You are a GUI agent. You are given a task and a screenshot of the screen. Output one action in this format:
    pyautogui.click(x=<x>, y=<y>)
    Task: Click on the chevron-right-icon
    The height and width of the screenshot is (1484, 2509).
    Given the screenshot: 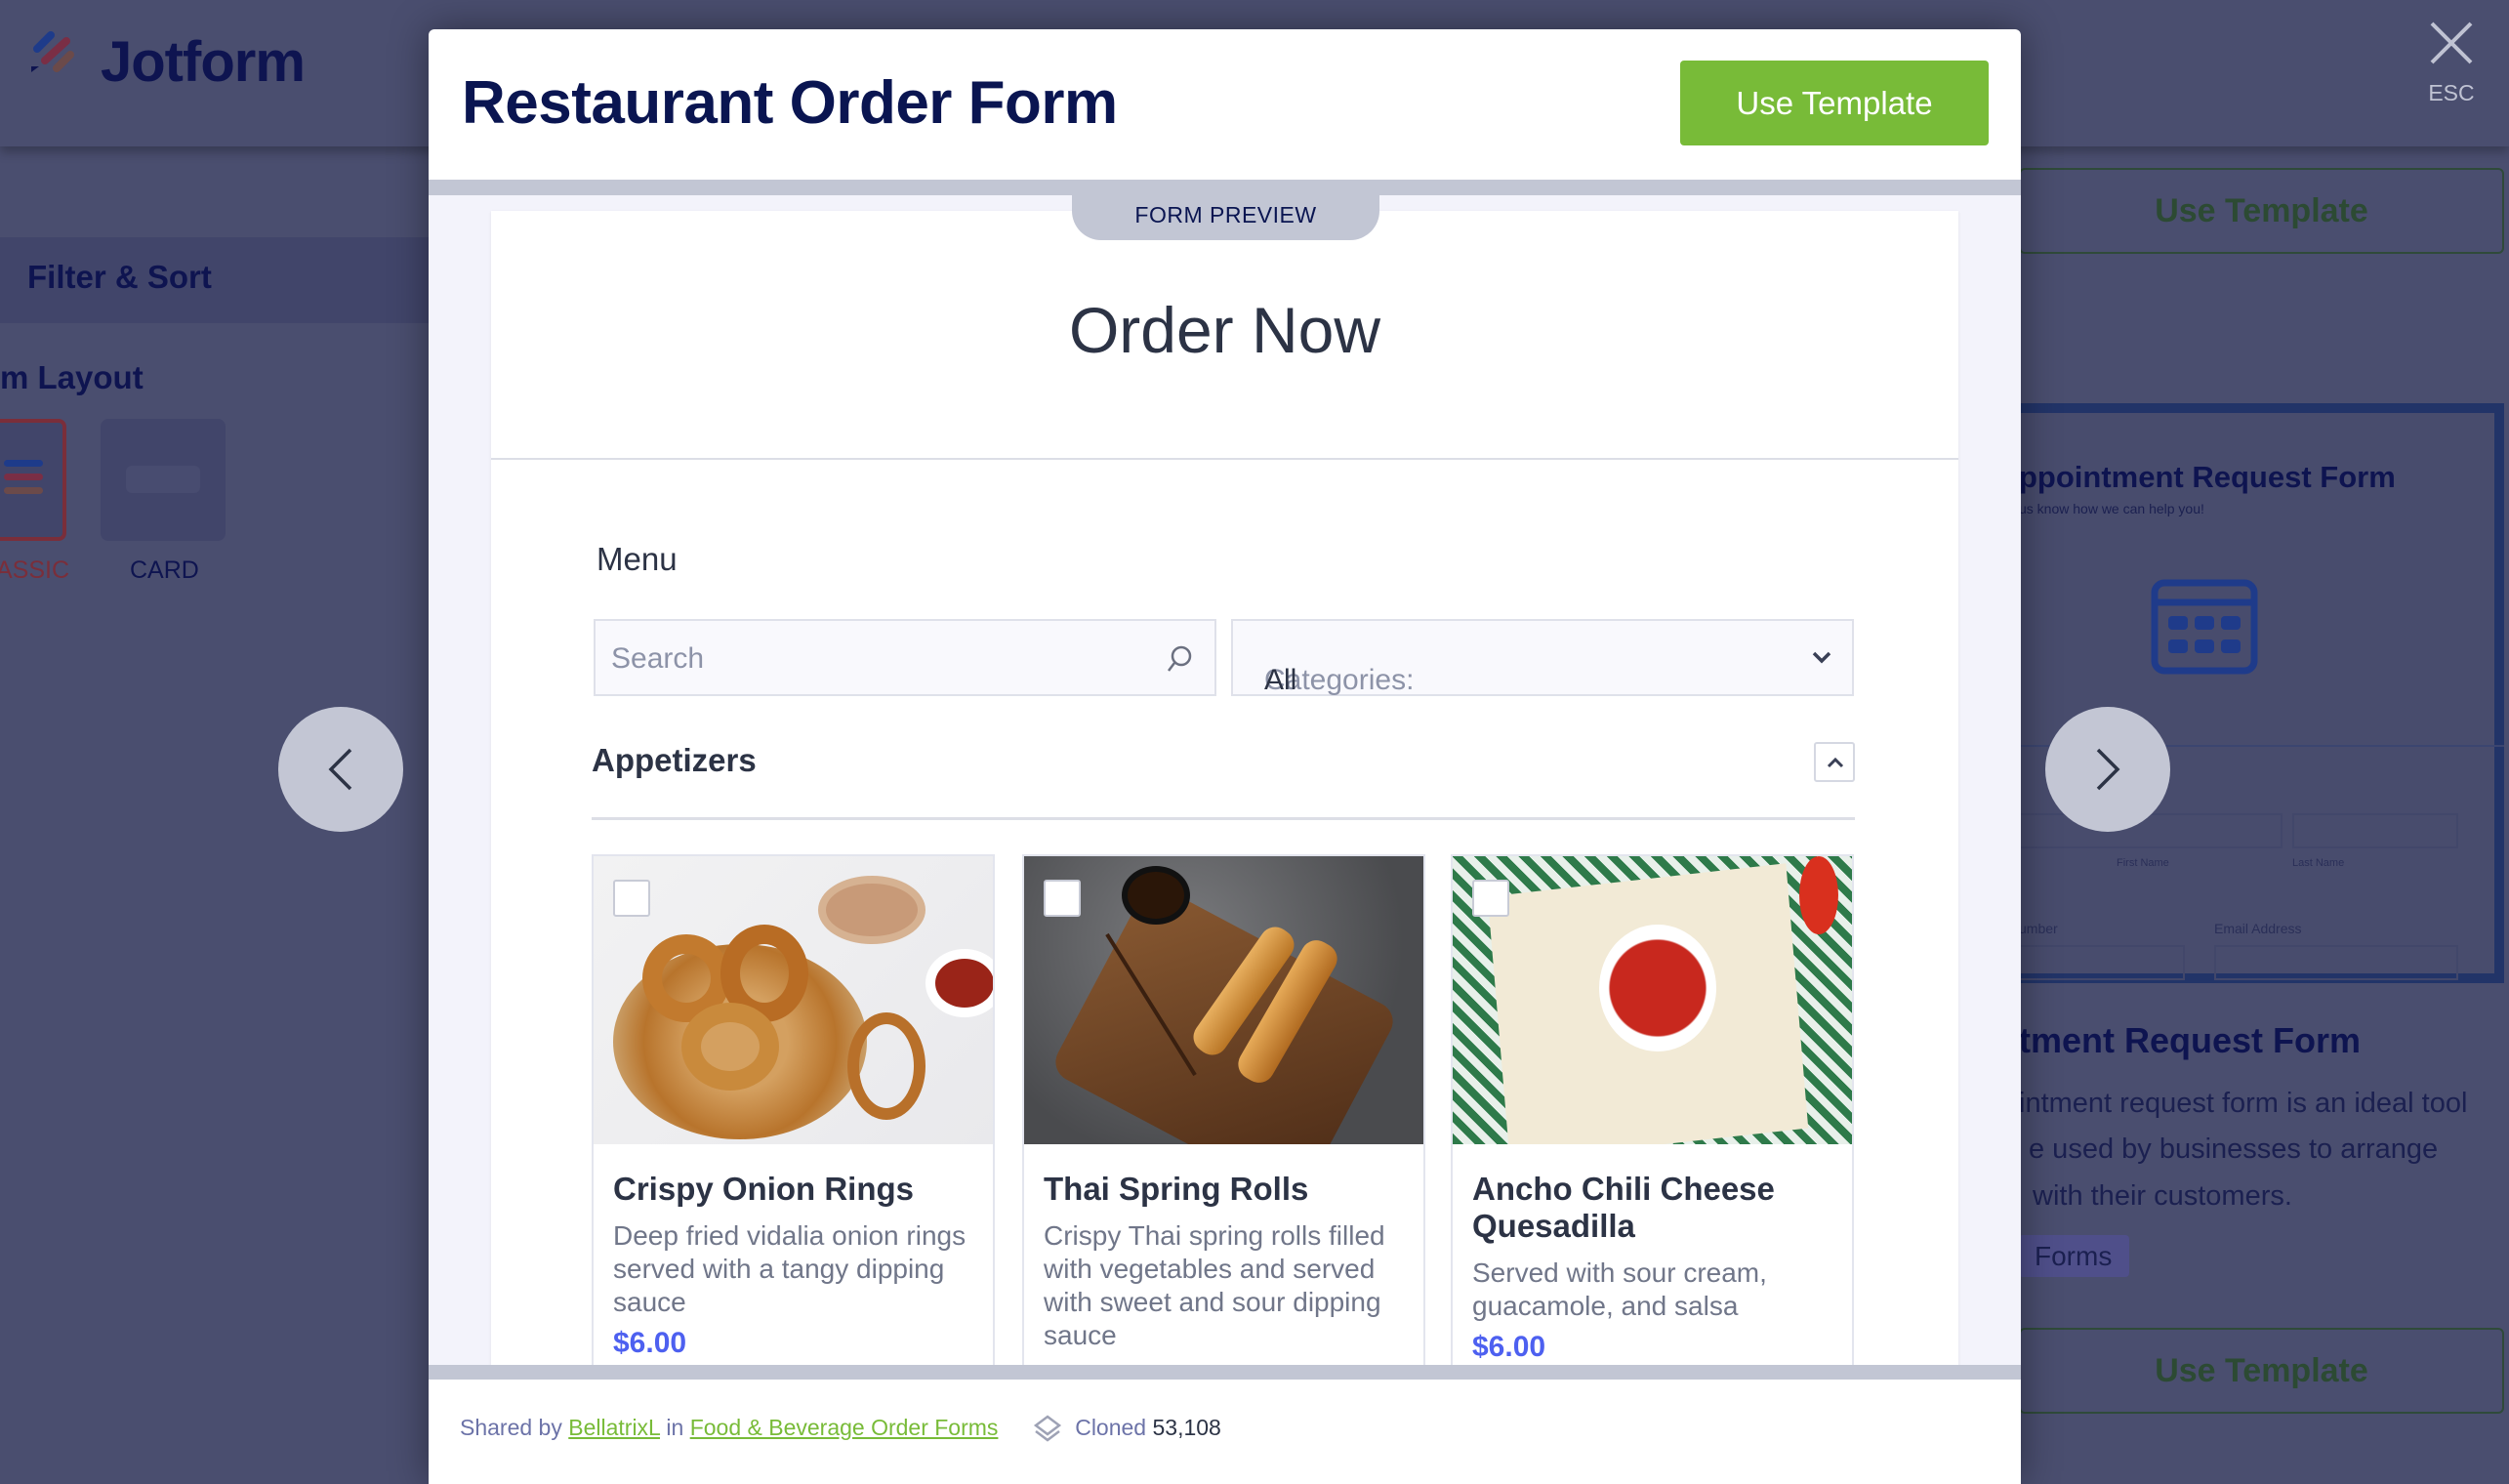 What is the action you would take?
    pyautogui.click(x=2108, y=770)
    